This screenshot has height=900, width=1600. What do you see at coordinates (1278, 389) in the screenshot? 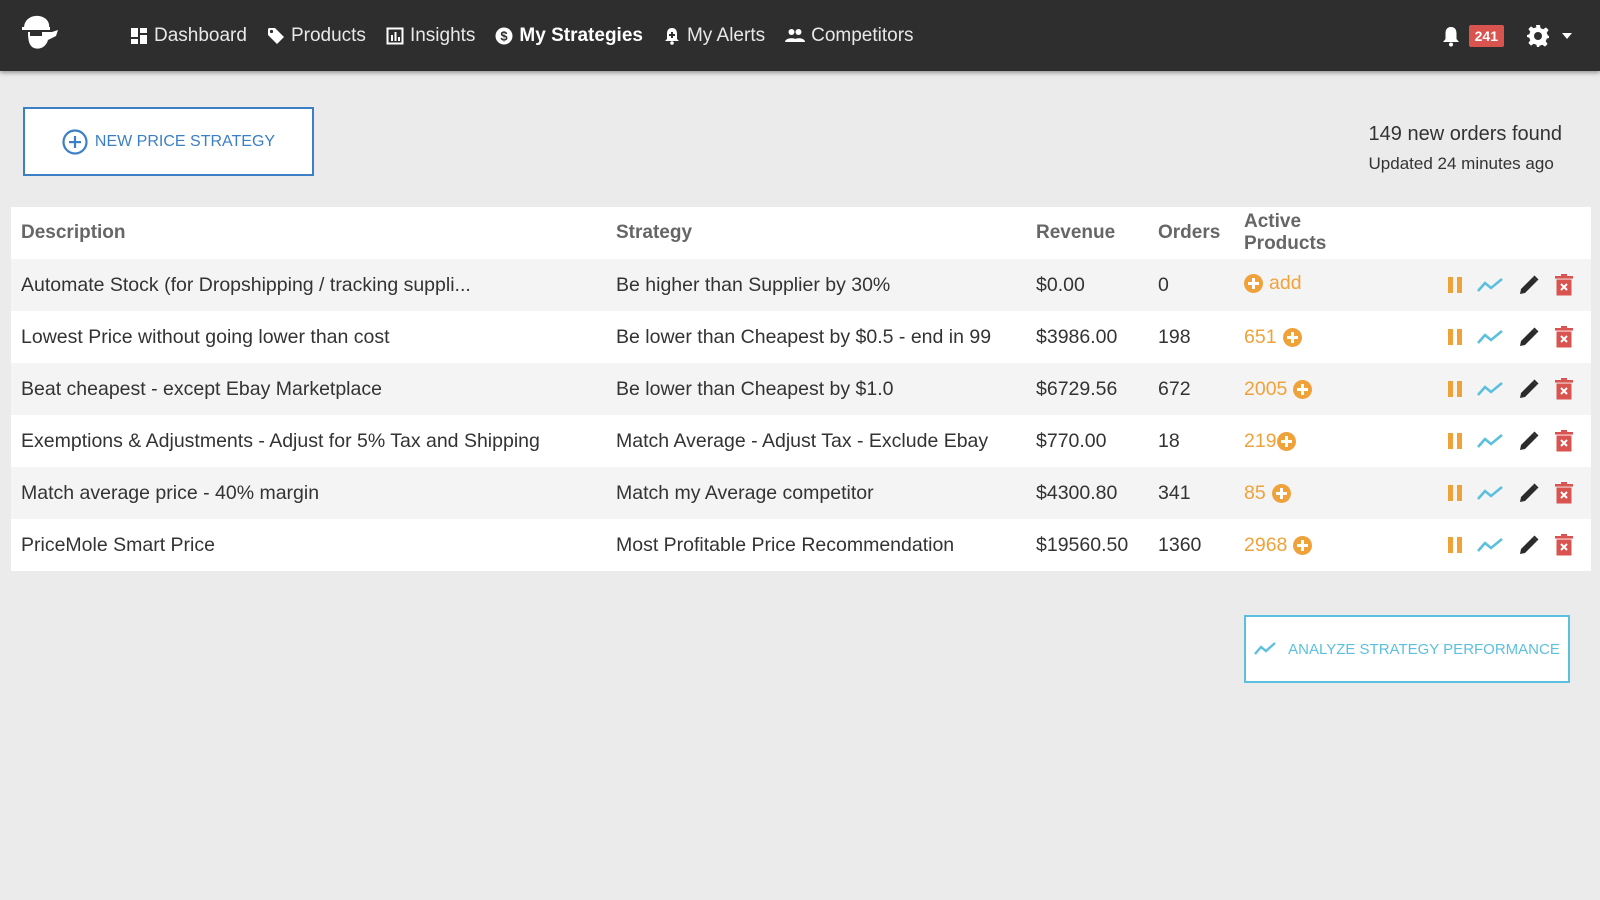
I see `active-products-link: 2005` at bounding box center [1278, 389].